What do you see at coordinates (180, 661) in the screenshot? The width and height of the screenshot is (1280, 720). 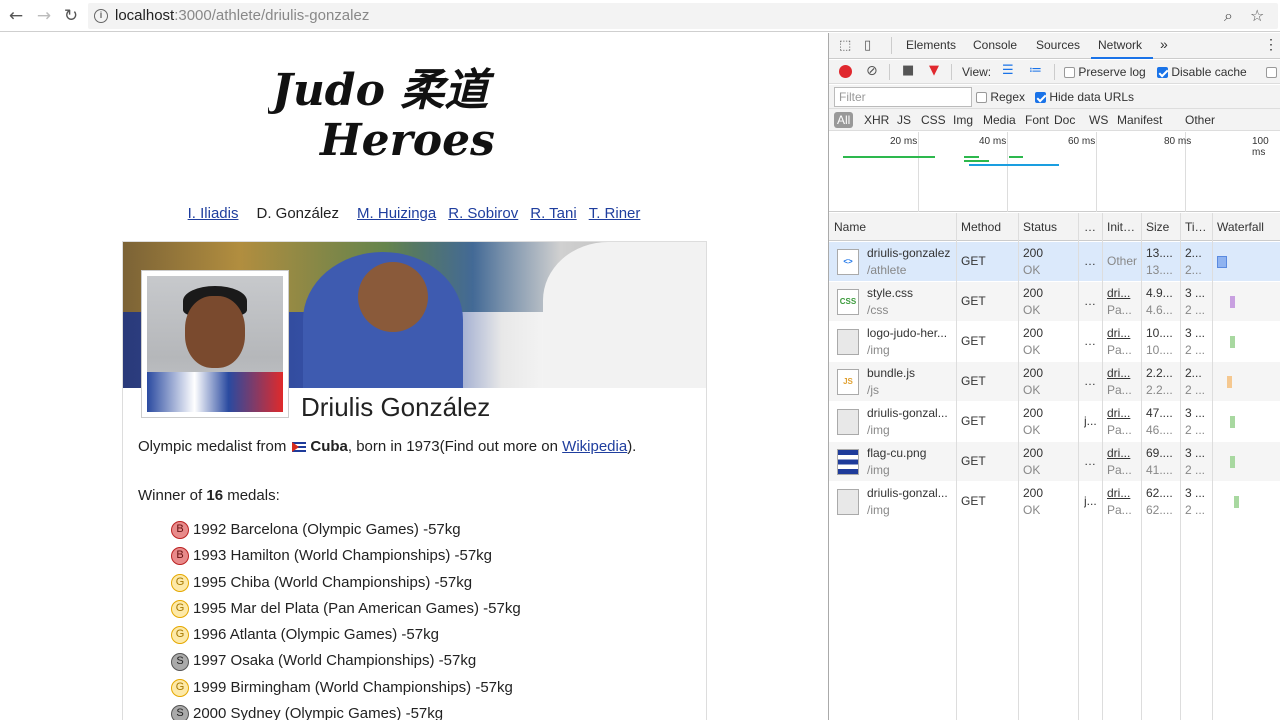 I see `medal-icon: S` at bounding box center [180, 661].